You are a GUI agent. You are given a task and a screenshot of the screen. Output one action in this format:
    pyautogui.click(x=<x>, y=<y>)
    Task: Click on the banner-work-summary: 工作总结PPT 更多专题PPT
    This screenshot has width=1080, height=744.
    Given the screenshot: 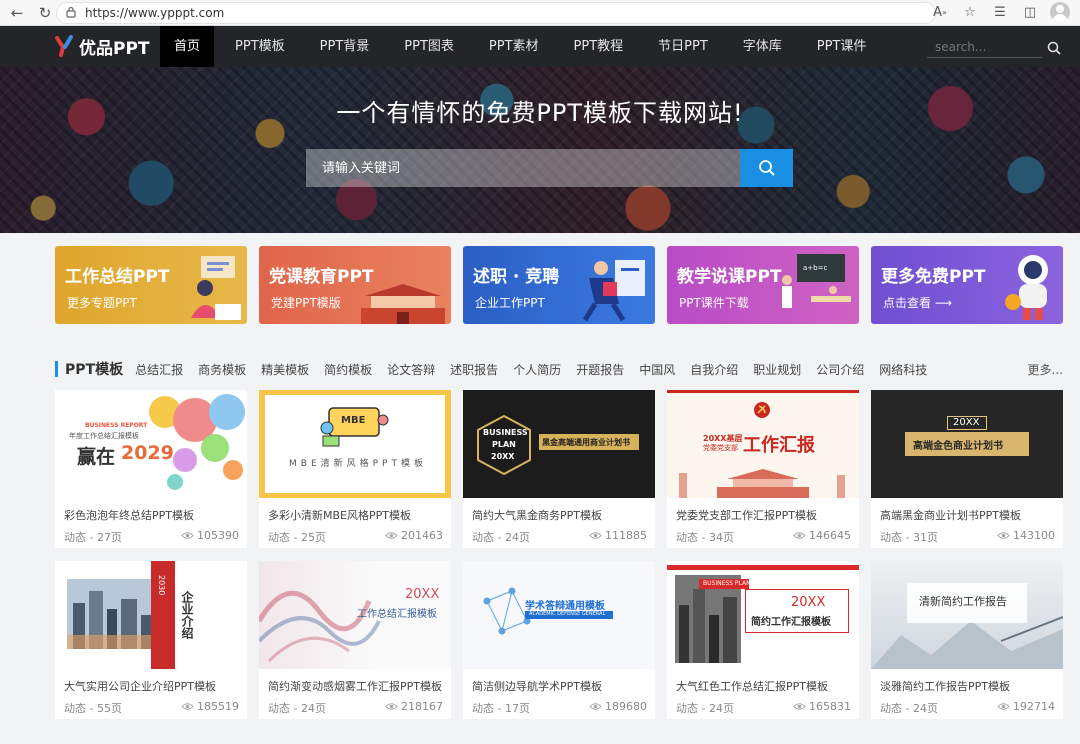 What is the action you would take?
    pyautogui.click(x=151, y=285)
    